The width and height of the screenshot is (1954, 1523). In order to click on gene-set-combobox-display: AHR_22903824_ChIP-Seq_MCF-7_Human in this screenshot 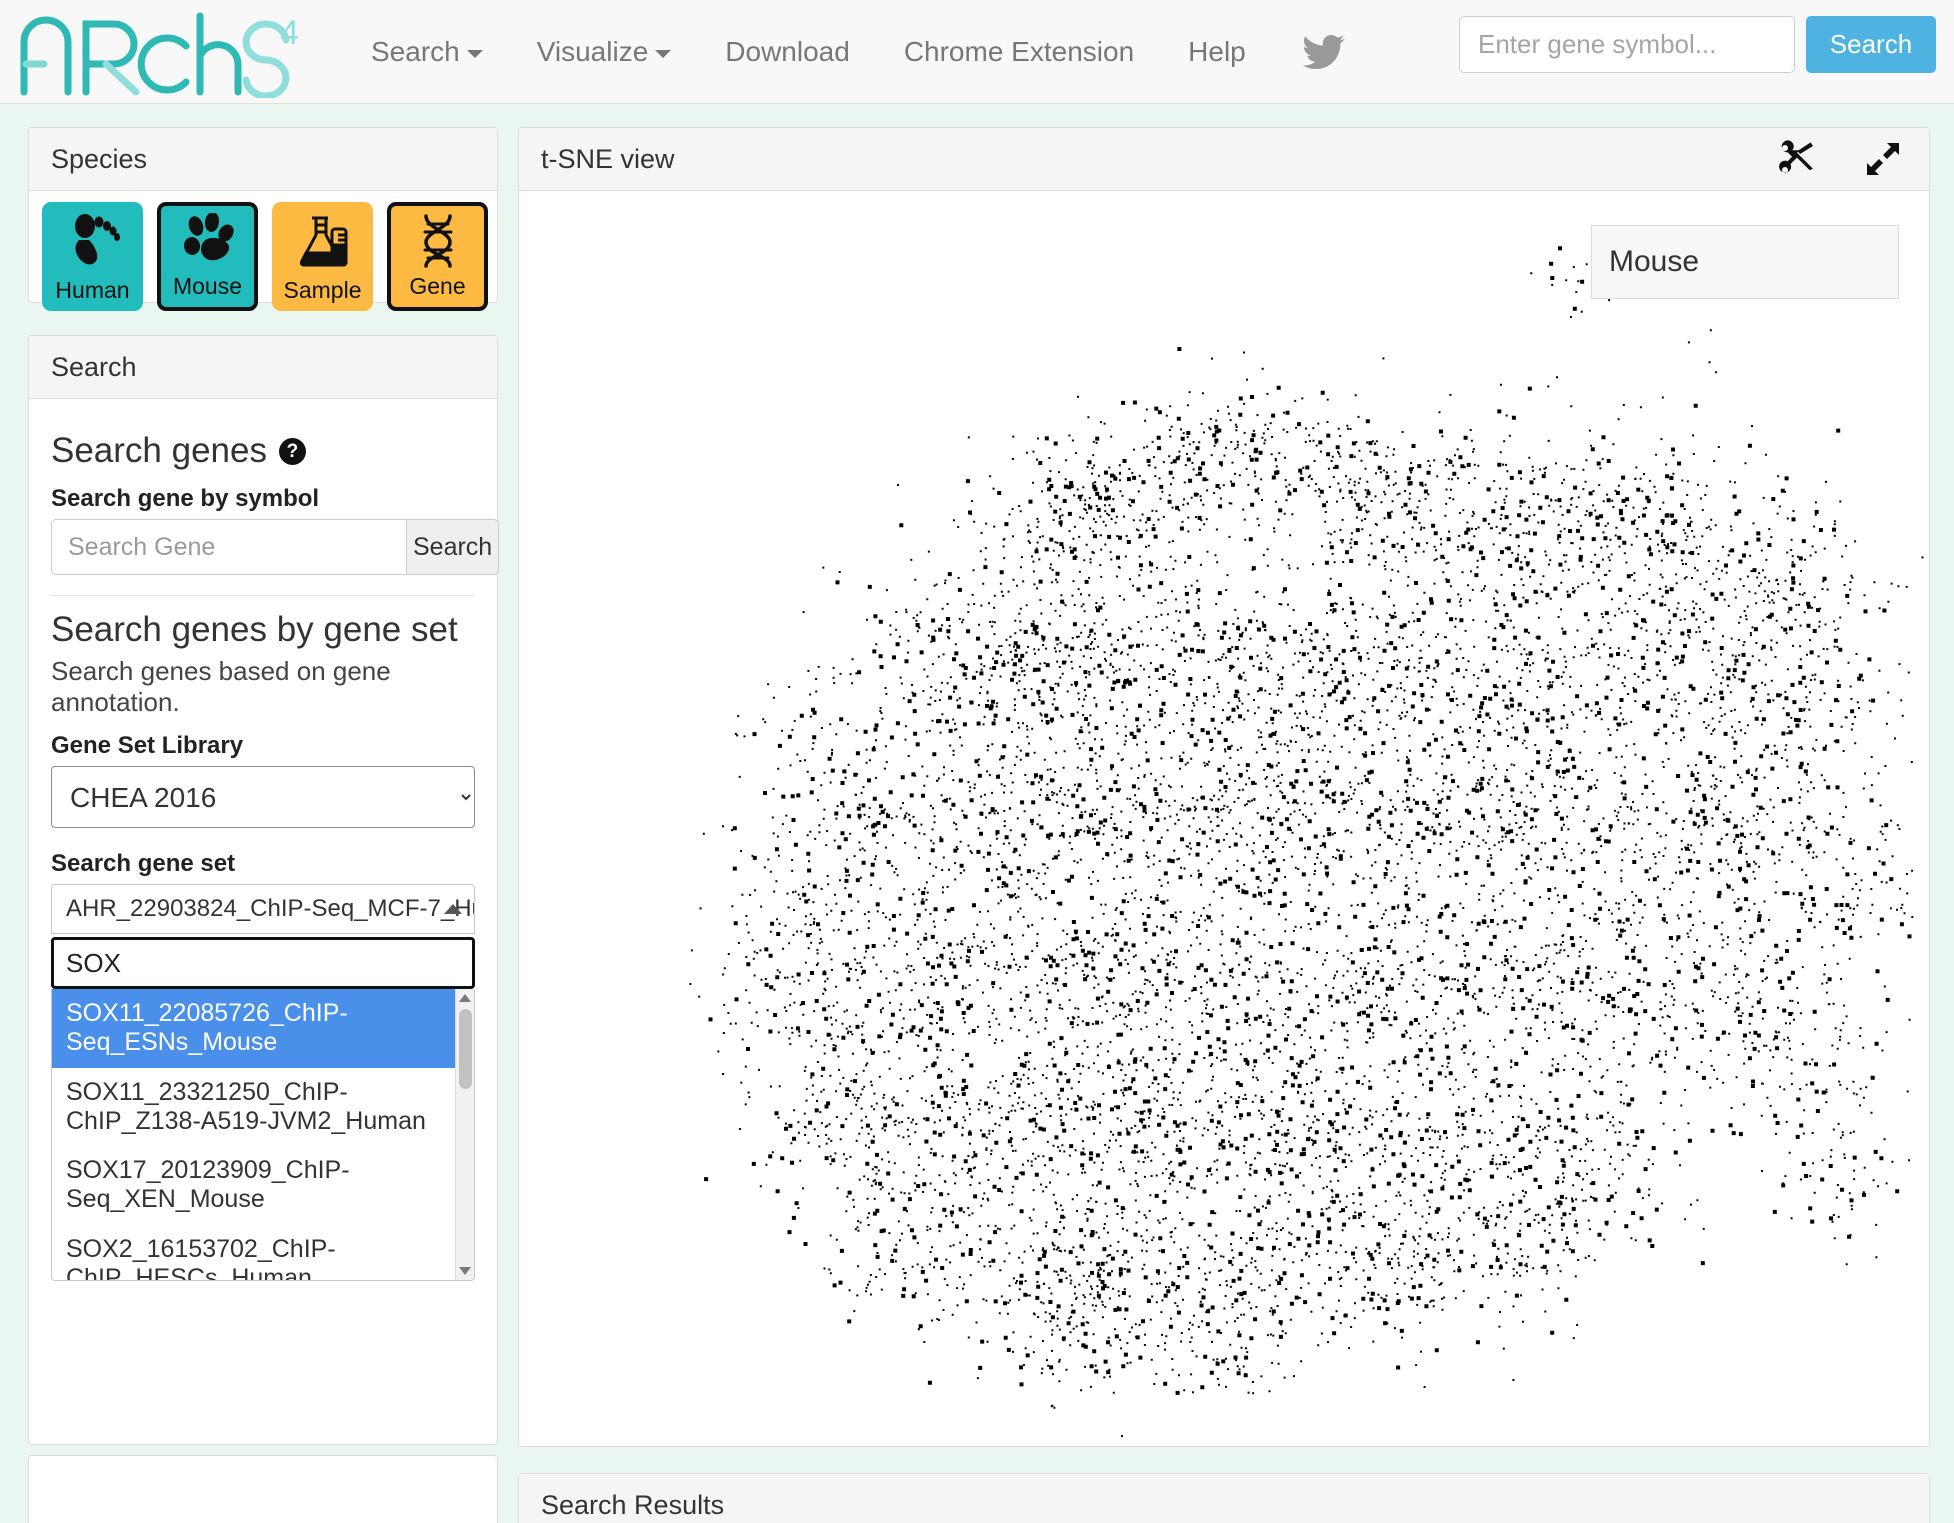, I will do `click(263, 909)`.